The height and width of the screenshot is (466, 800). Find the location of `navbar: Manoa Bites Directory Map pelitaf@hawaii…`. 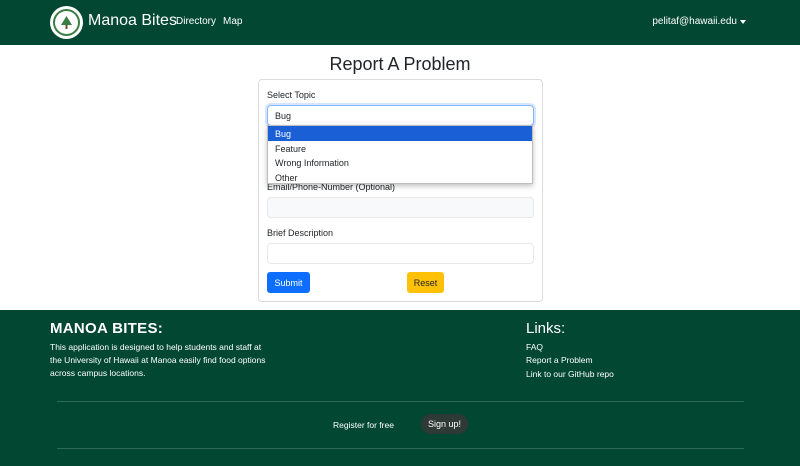

navbar: Manoa Bites Directory Map pelitaf@hawaii… is located at coordinates (400, 22).